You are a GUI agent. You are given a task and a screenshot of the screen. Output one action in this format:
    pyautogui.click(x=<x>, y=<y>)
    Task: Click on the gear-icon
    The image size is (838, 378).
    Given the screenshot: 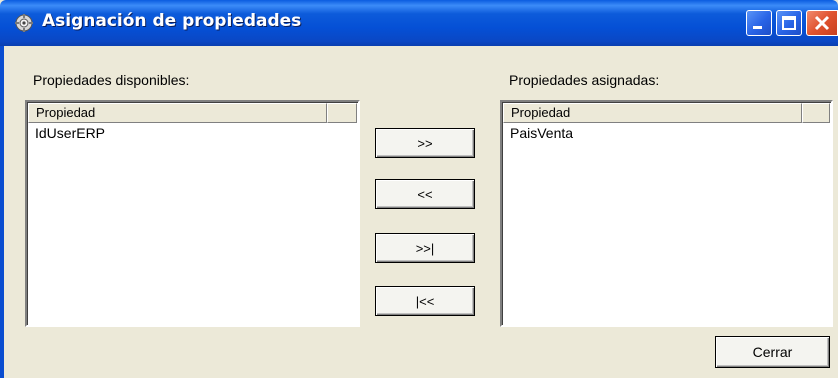 What is the action you would take?
    pyautogui.click(x=24, y=23)
    